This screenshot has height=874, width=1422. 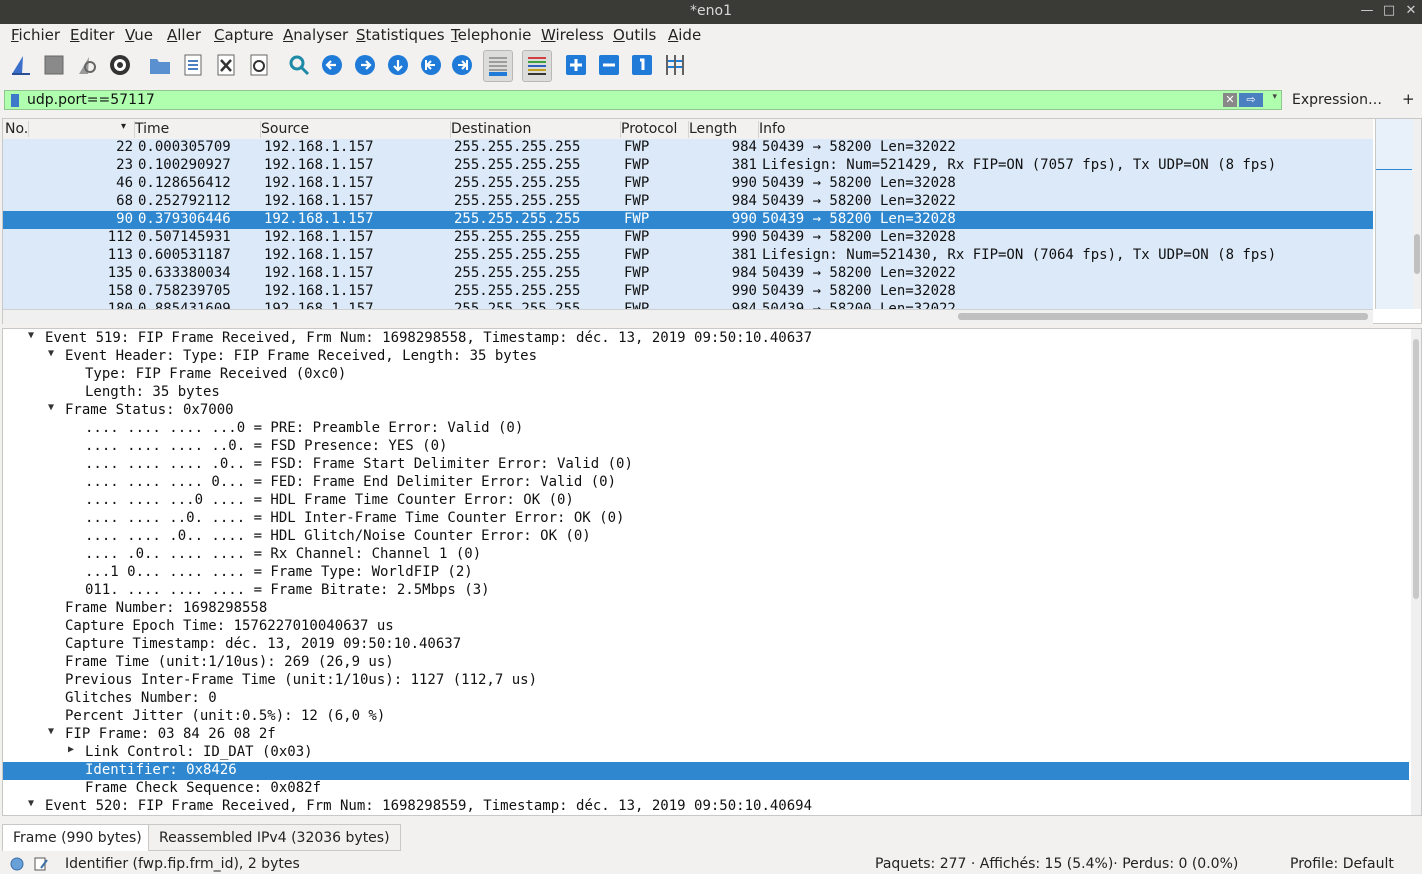 What do you see at coordinates (706, 393) in the screenshot?
I see `detail-line: Length: 35 bytes` at bounding box center [706, 393].